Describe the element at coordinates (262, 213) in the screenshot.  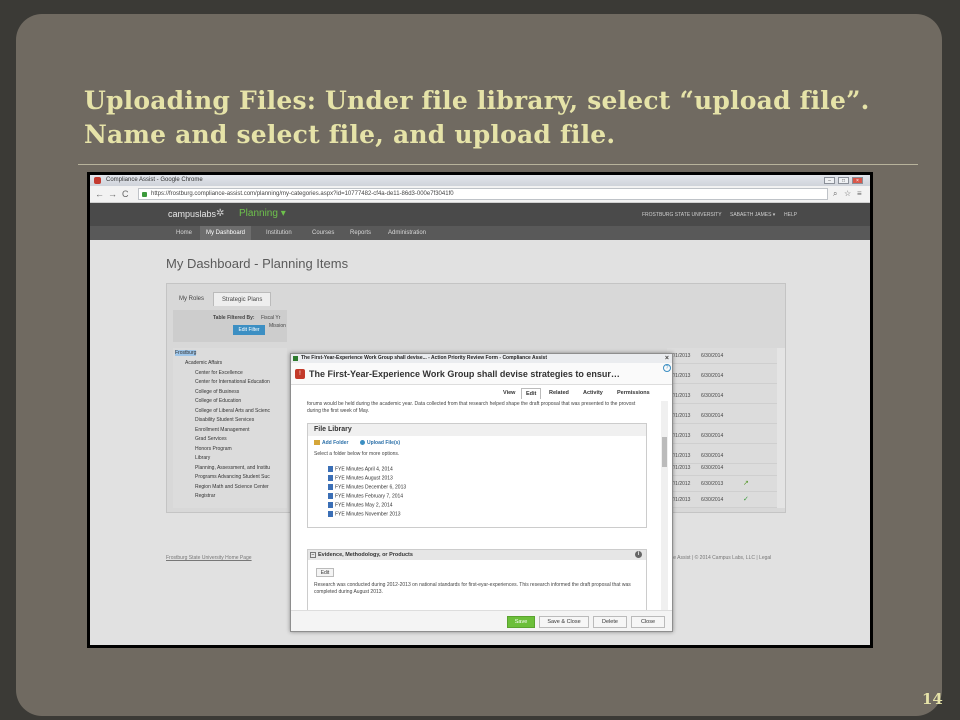
I see `module-switcher: Planning ▾` at that location.